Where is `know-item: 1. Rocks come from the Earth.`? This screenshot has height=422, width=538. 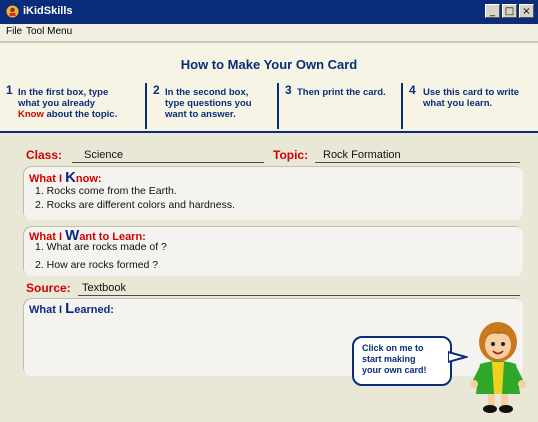 know-item: 1. Rocks come from the Earth. is located at coordinates (106, 191).